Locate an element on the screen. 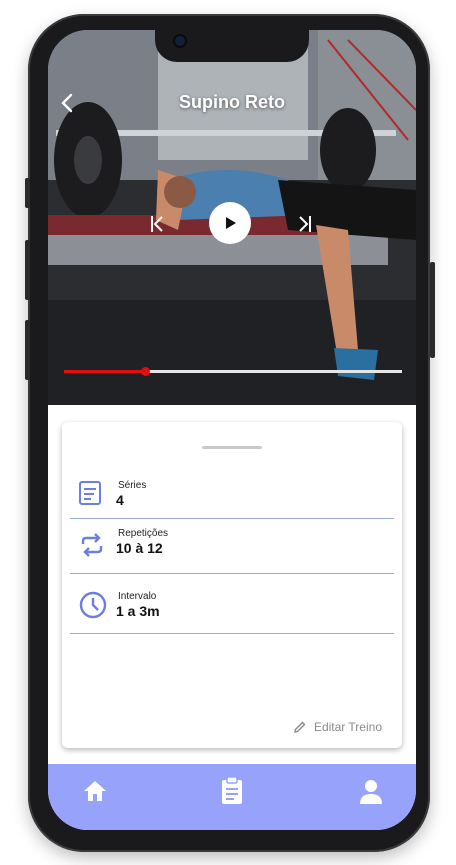  interval-row: Intervalo 1 a 3m is located at coordinates (232, 603).